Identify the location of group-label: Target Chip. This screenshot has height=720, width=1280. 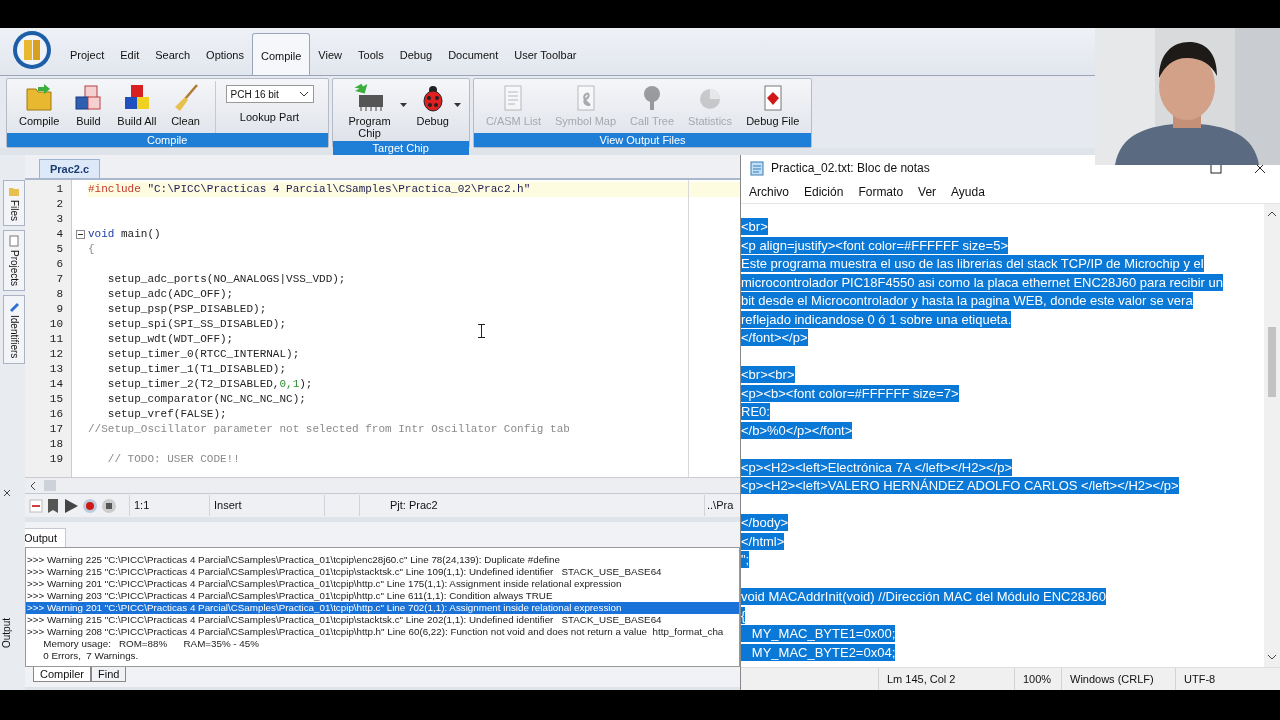
(400, 148).